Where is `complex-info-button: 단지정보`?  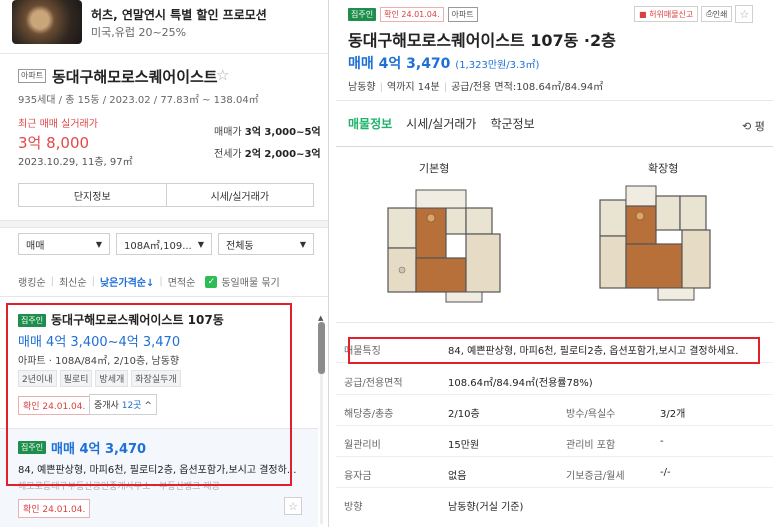 complex-info-button: 단지정보 is located at coordinates (92, 195).